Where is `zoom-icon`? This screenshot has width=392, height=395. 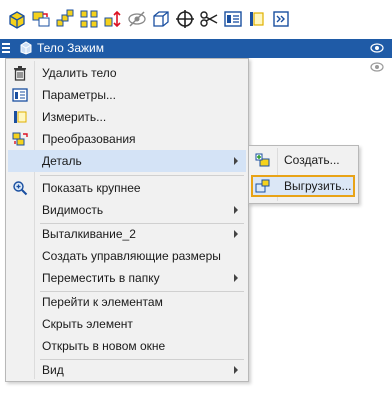 zoom-icon is located at coordinates (20, 188).